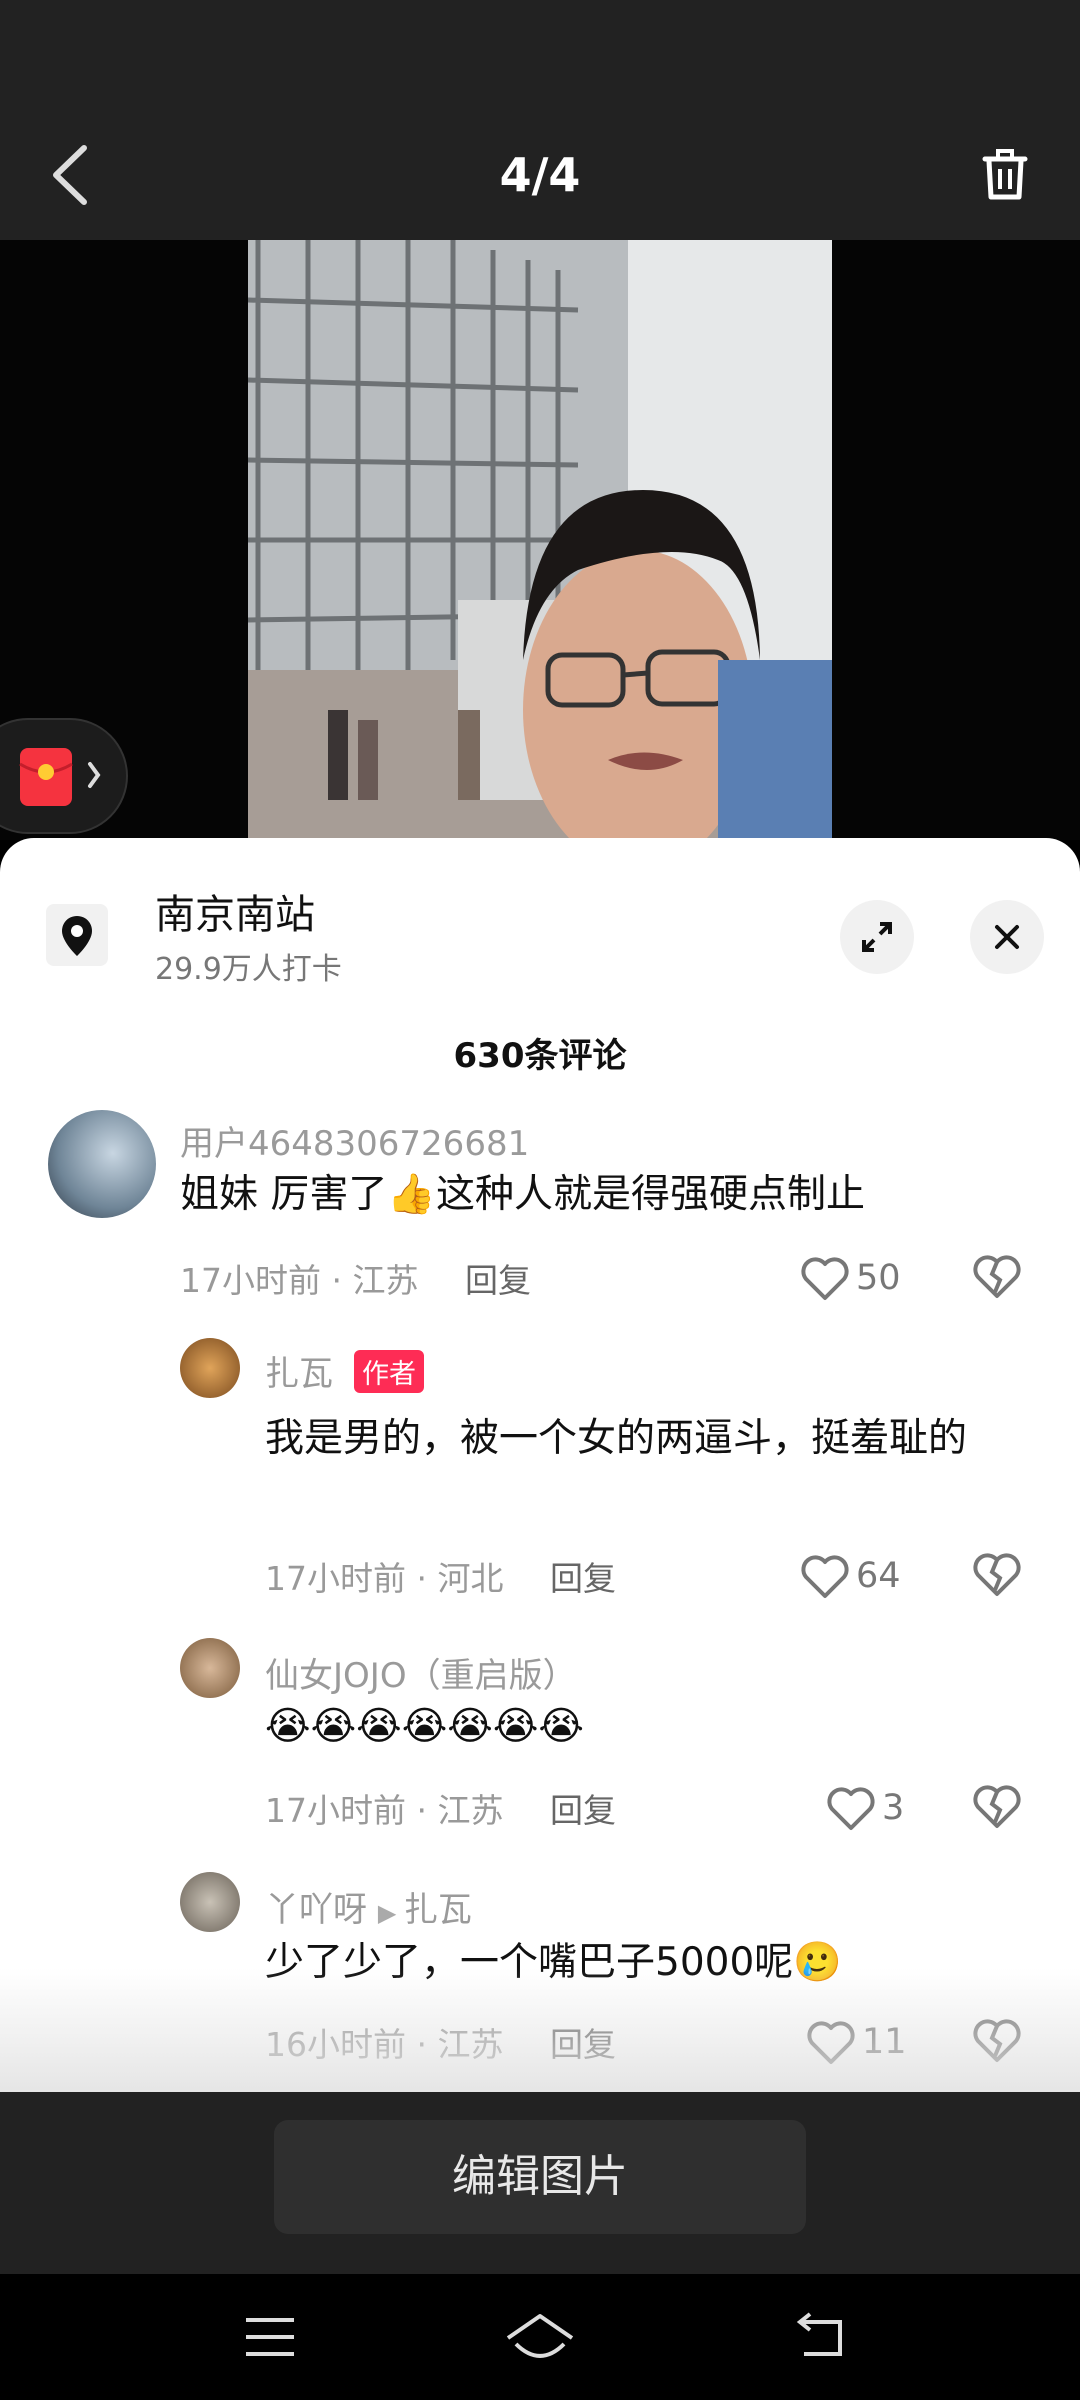 This screenshot has width=1080, height=2400. What do you see at coordinates (60, 777) in the screenshot?
I see `red-envelope-icon` at bounding box center [60, 777].